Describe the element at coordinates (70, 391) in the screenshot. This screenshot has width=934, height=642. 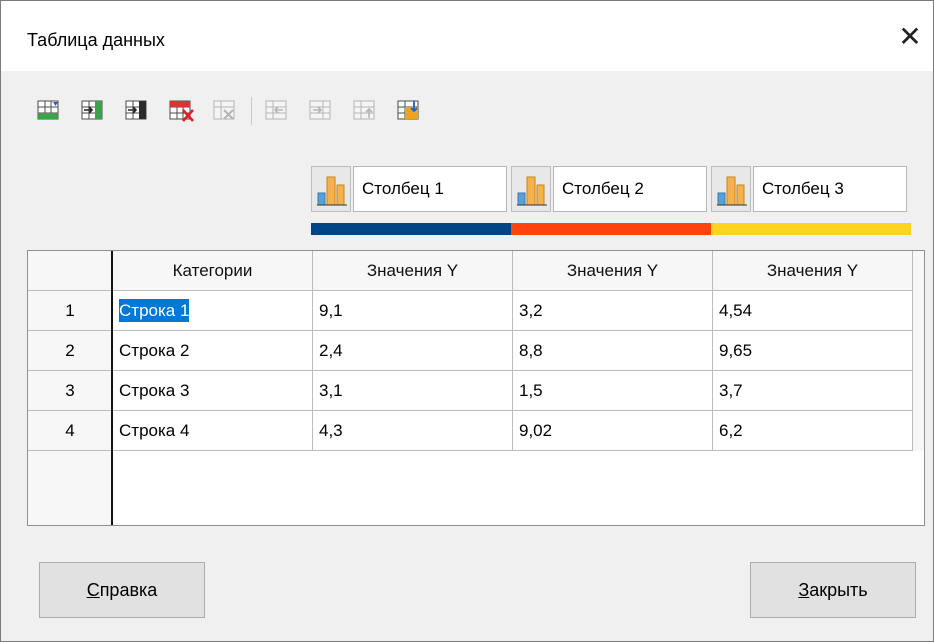
I see `row-number: 3` at that location.